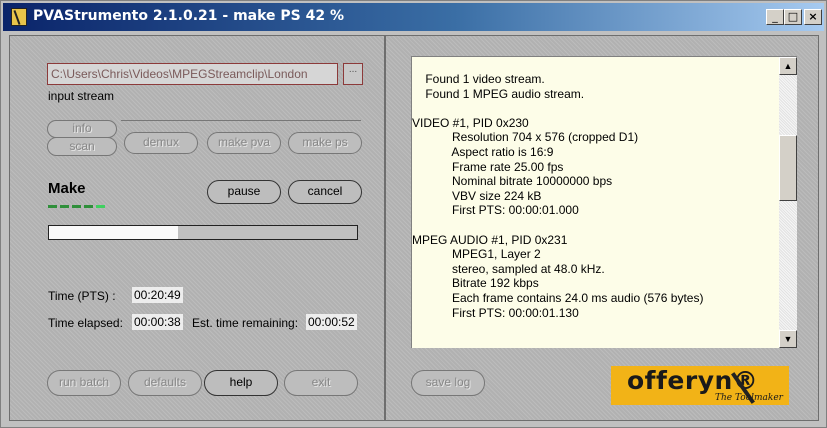 The image size is (827, 428). What do you see at coordinates (203, 232) in the screenshot?
I see `progress-bar` at bounding box center [203, 232].